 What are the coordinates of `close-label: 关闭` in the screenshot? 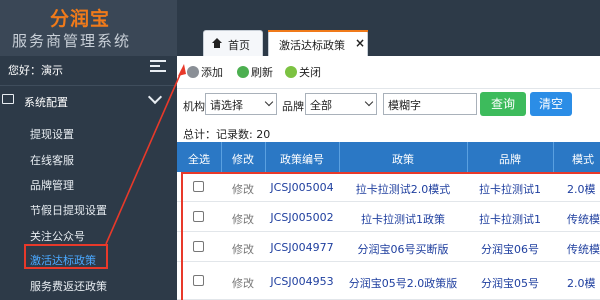 It's located at (310, 72).